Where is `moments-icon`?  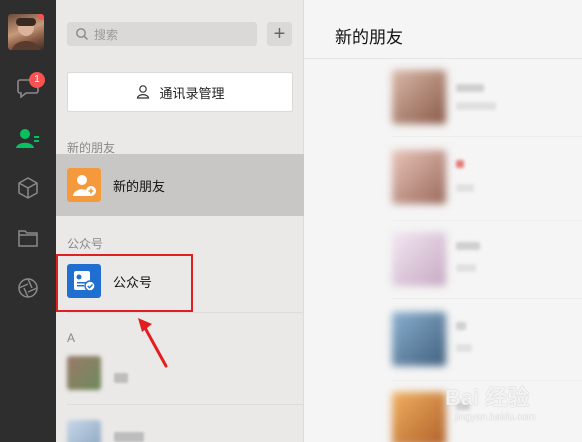
moments-icon is located at coordinates (28, 288).